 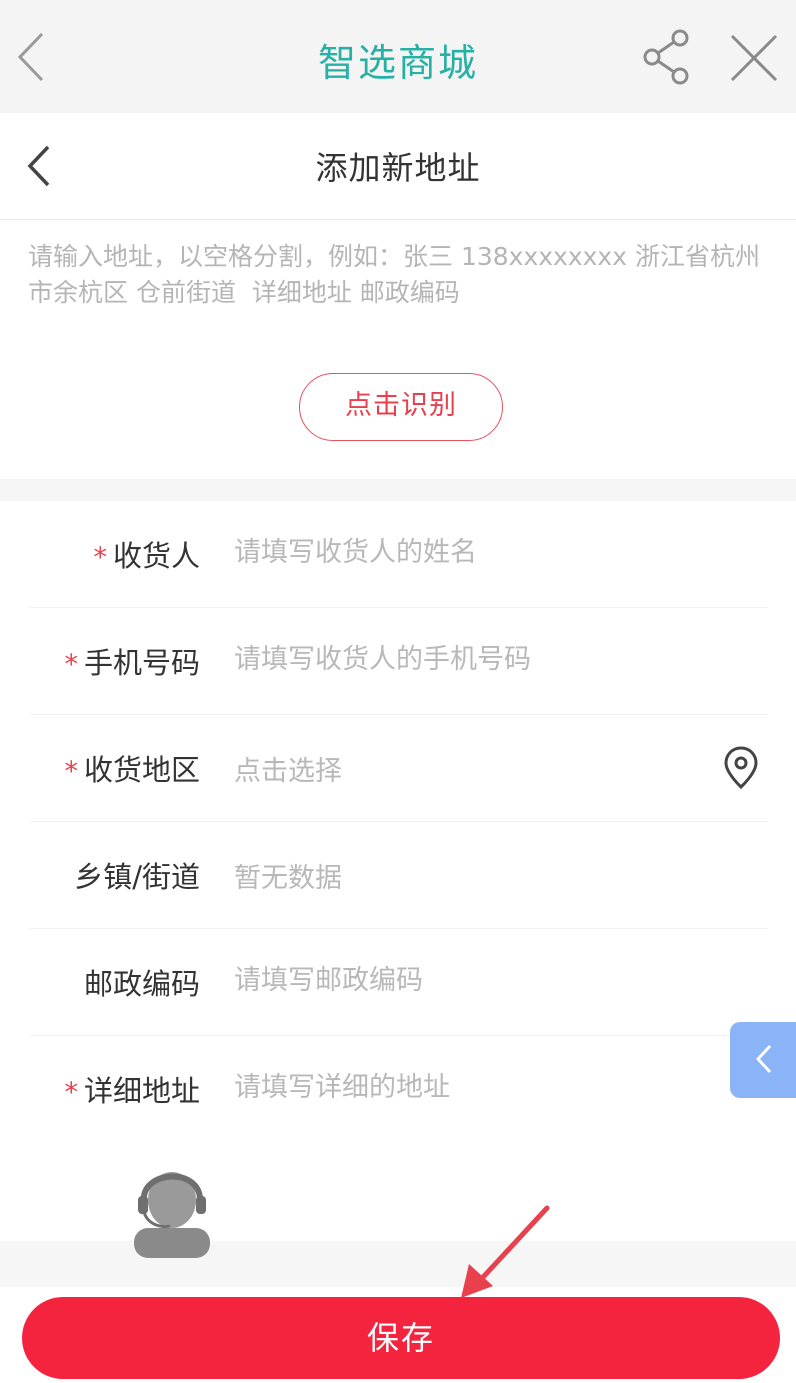 What do you see at coordinates (288, 768) in the screenshot?
I see `region-selector: 点击选择` at bounding box center [288, 768].